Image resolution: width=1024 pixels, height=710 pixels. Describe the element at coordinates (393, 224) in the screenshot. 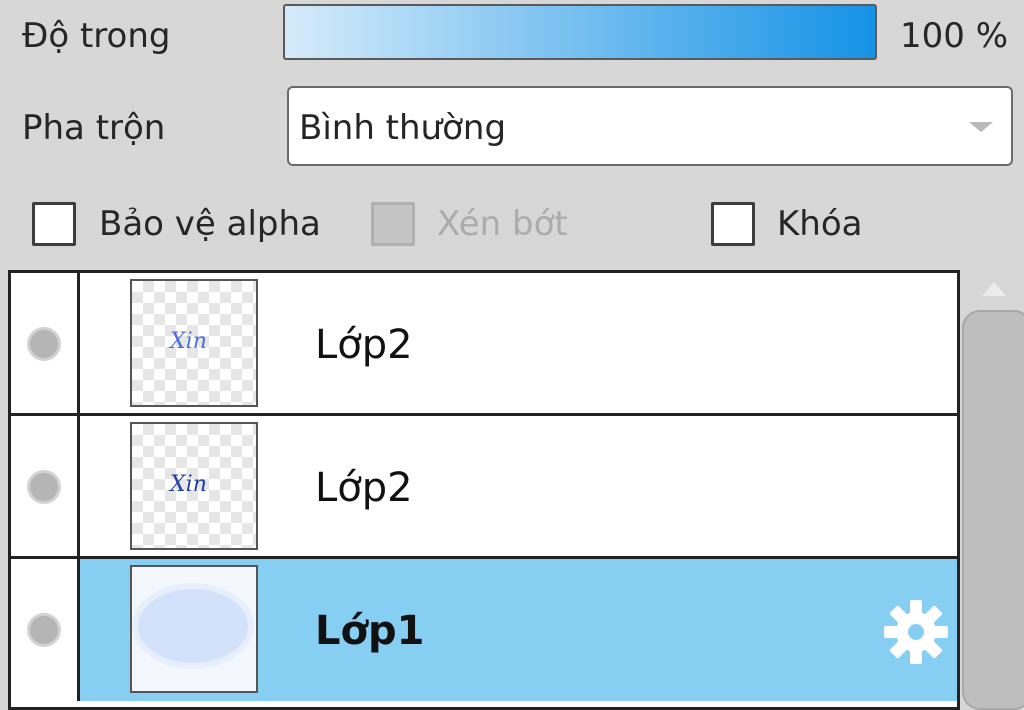

I see `clip-checkbox` at that location.